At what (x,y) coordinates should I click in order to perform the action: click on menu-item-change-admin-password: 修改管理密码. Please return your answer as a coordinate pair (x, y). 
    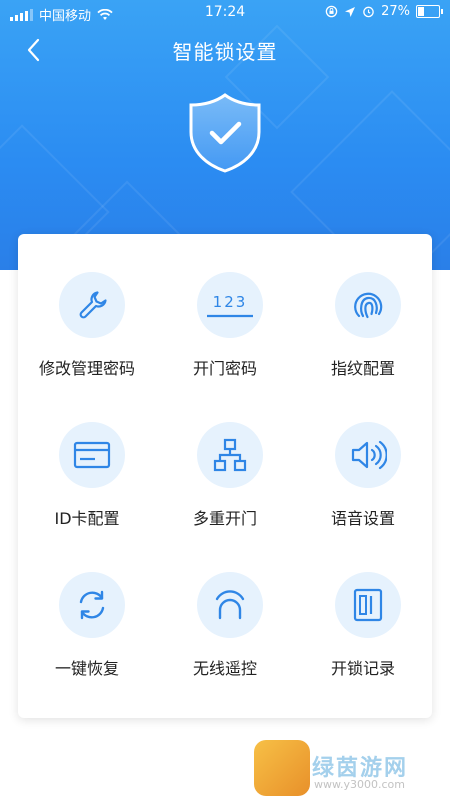
    Looking at the image, I should click on (87, 309).